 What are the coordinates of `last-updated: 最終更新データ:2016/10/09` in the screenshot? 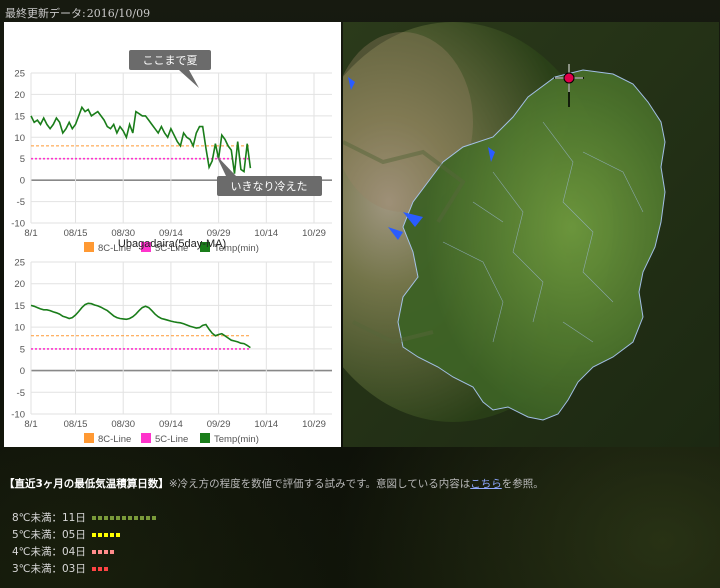 It's located at (77, 13).